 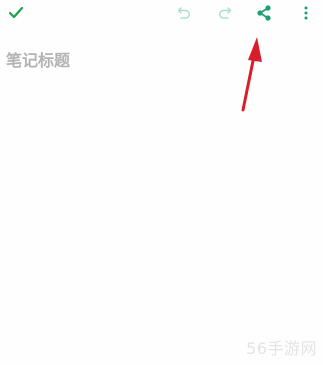 I want to click on undo-icon, so click(x=183, y=13).